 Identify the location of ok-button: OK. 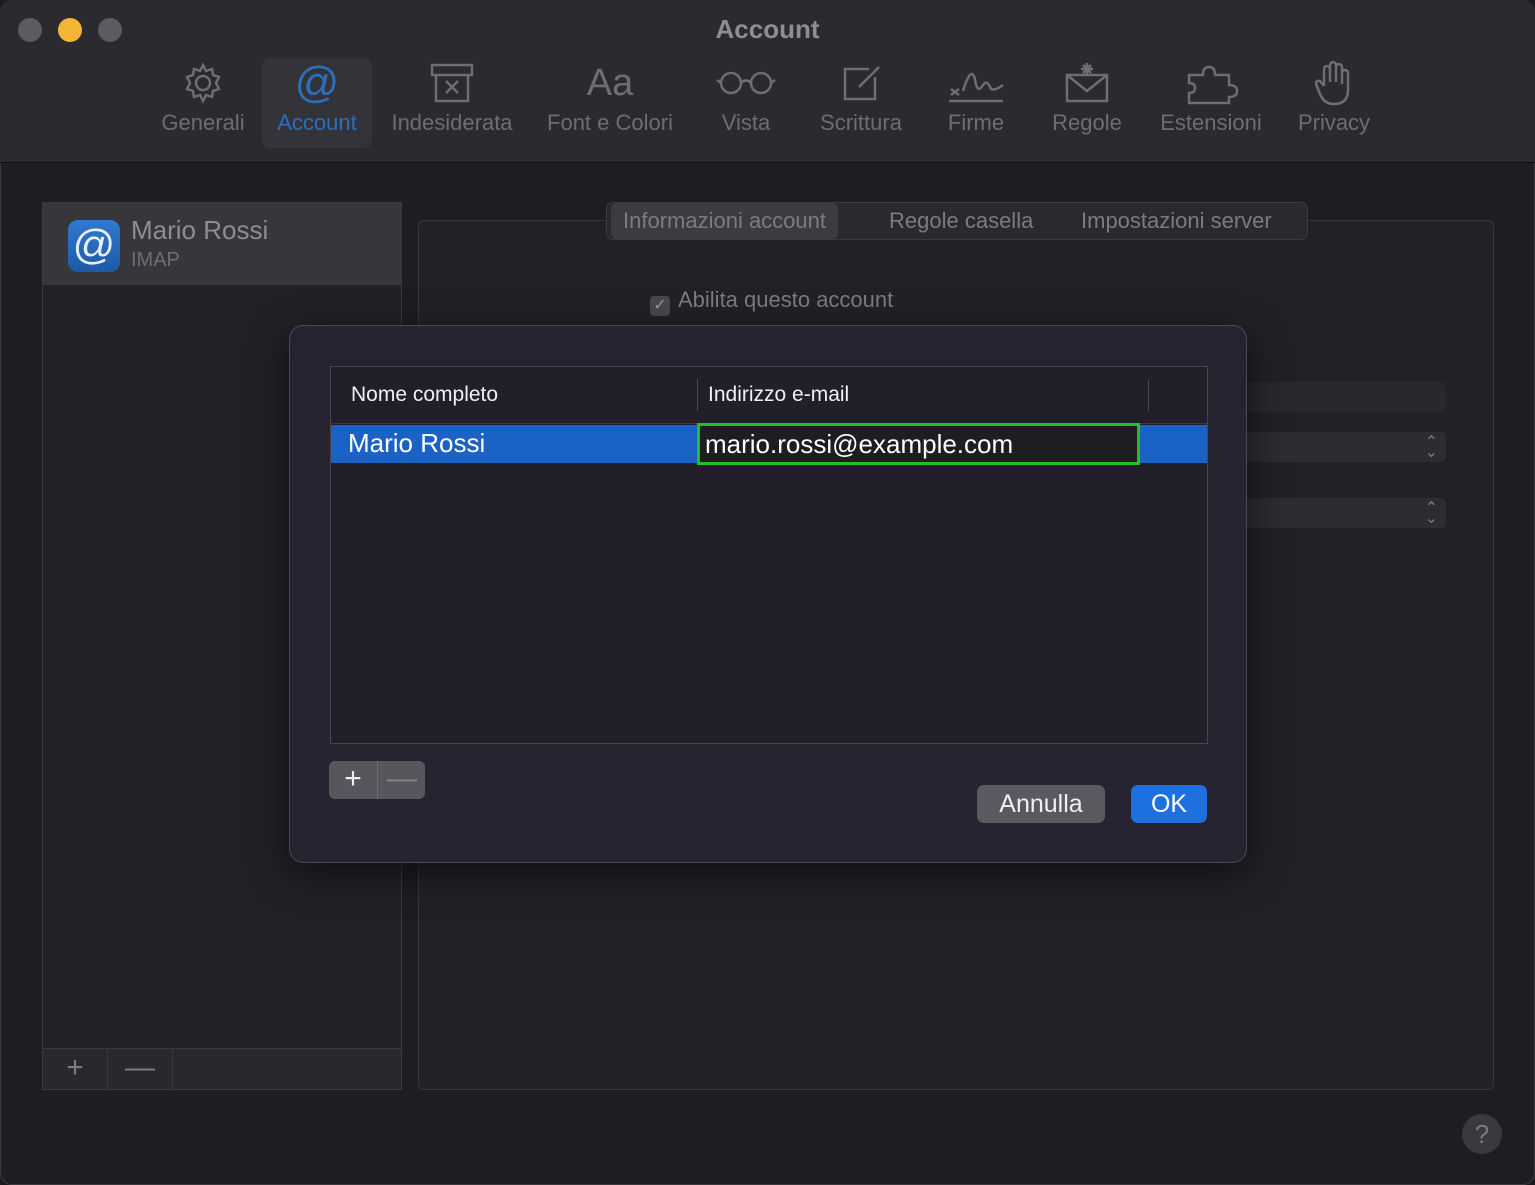
(1169, 804).